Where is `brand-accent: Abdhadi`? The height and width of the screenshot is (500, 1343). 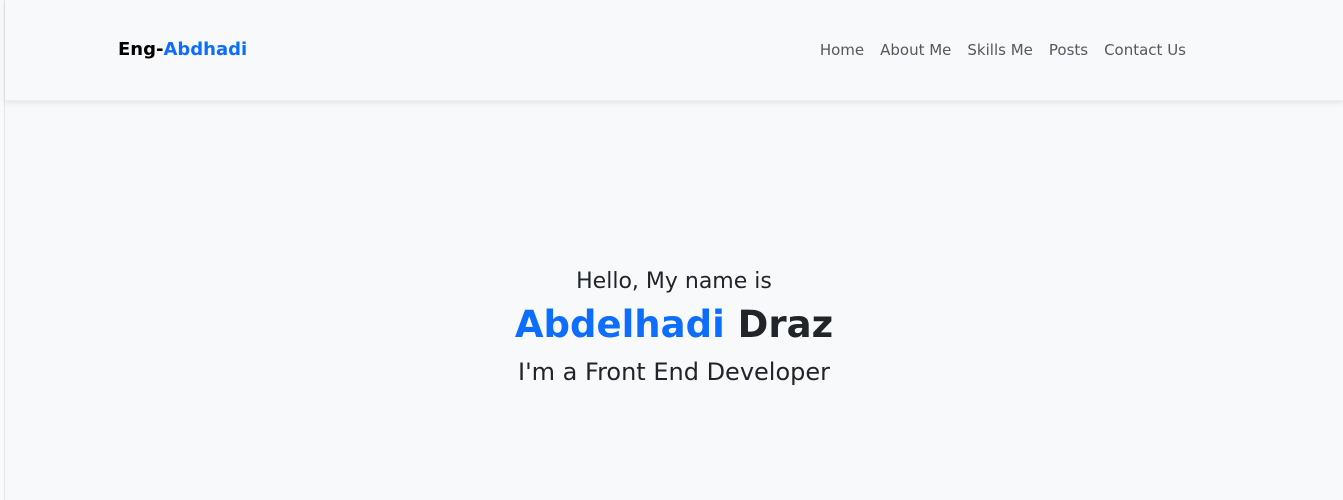 brand-accent: Abdhadi is located at coordinates (205, 49).